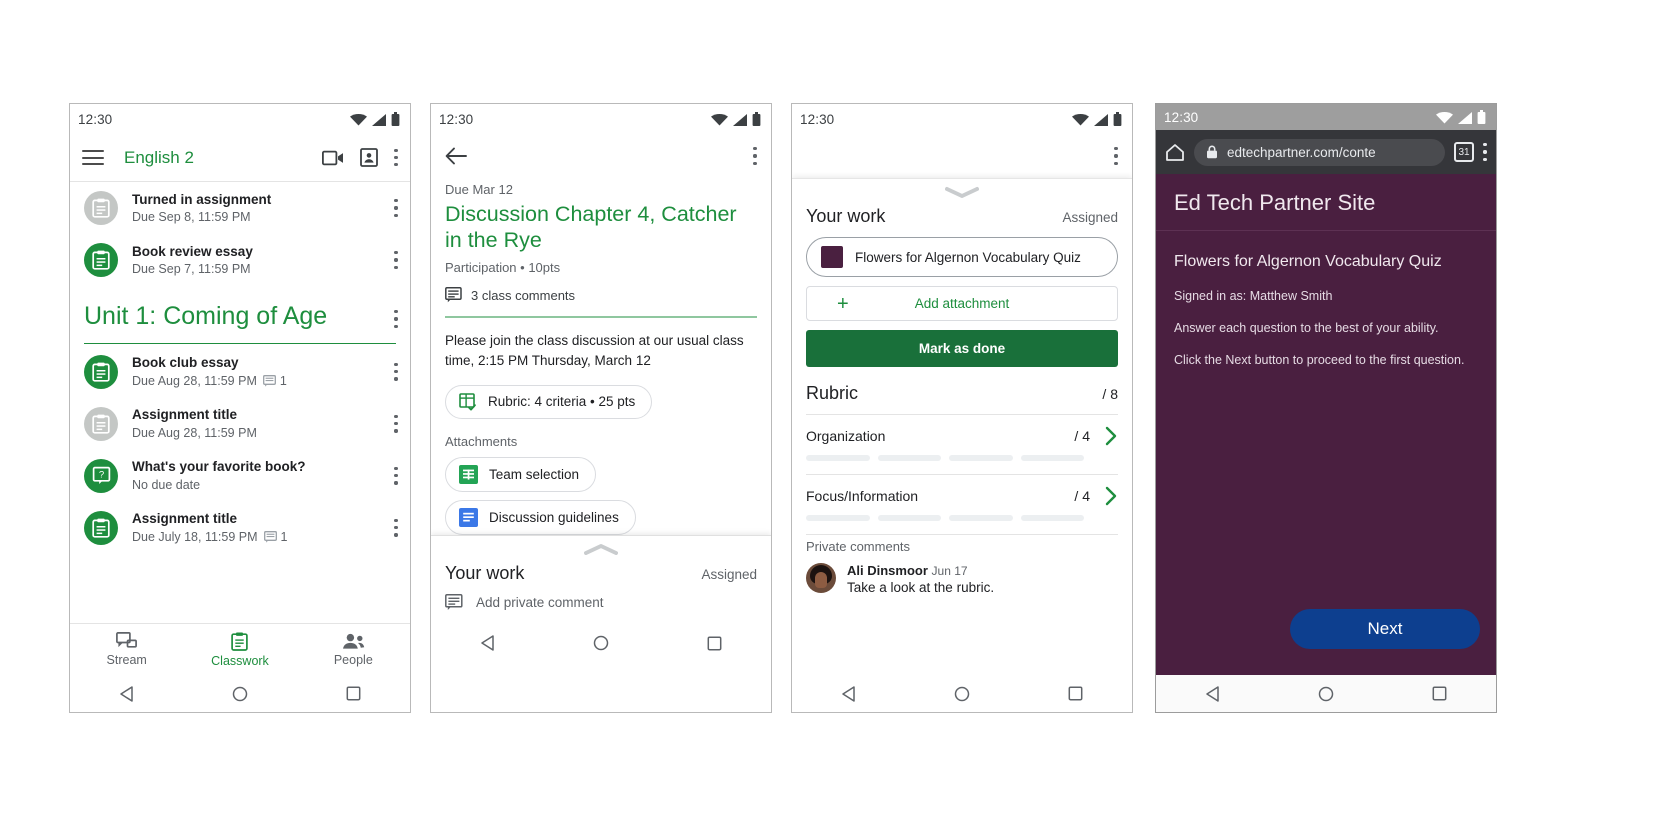 The height and width of the screenshot is (827, 1659). I want to click on classroom-drive-icon, so click(369, 157).